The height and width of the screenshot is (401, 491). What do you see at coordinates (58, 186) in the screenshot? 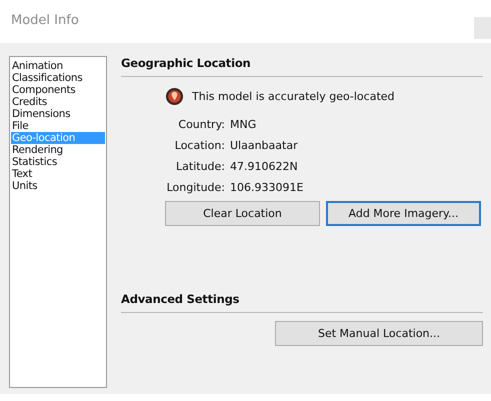
I see `list-item: Units` at bounding box center [58, 186].